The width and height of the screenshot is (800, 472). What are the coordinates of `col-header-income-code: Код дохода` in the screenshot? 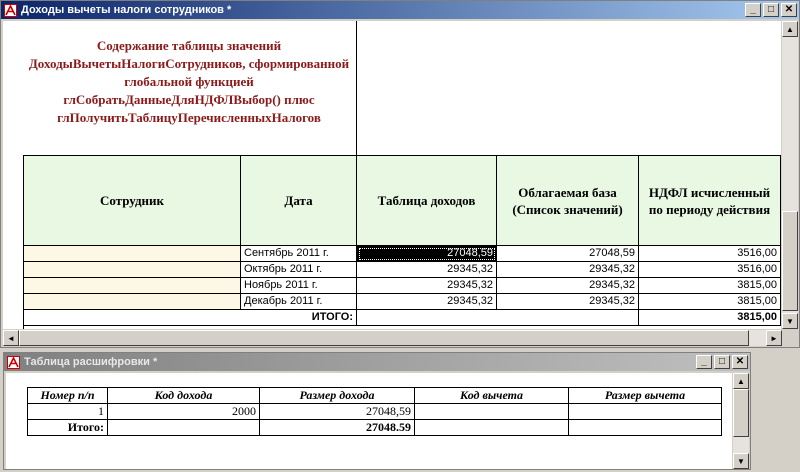 It's located at (183, 395).